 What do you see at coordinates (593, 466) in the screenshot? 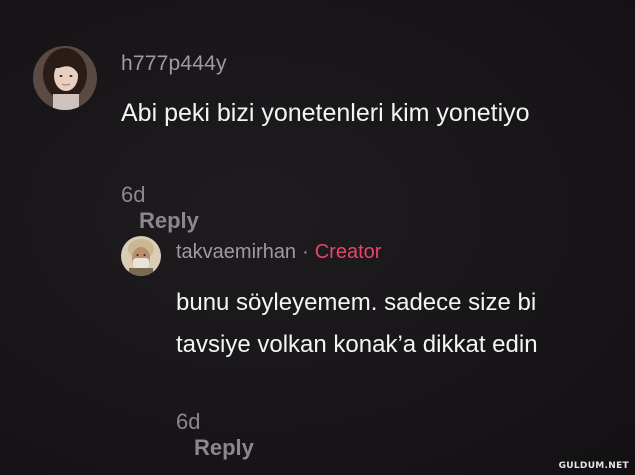
I see `watermark: GULDUM.NET` at bounding box center [593, 466].